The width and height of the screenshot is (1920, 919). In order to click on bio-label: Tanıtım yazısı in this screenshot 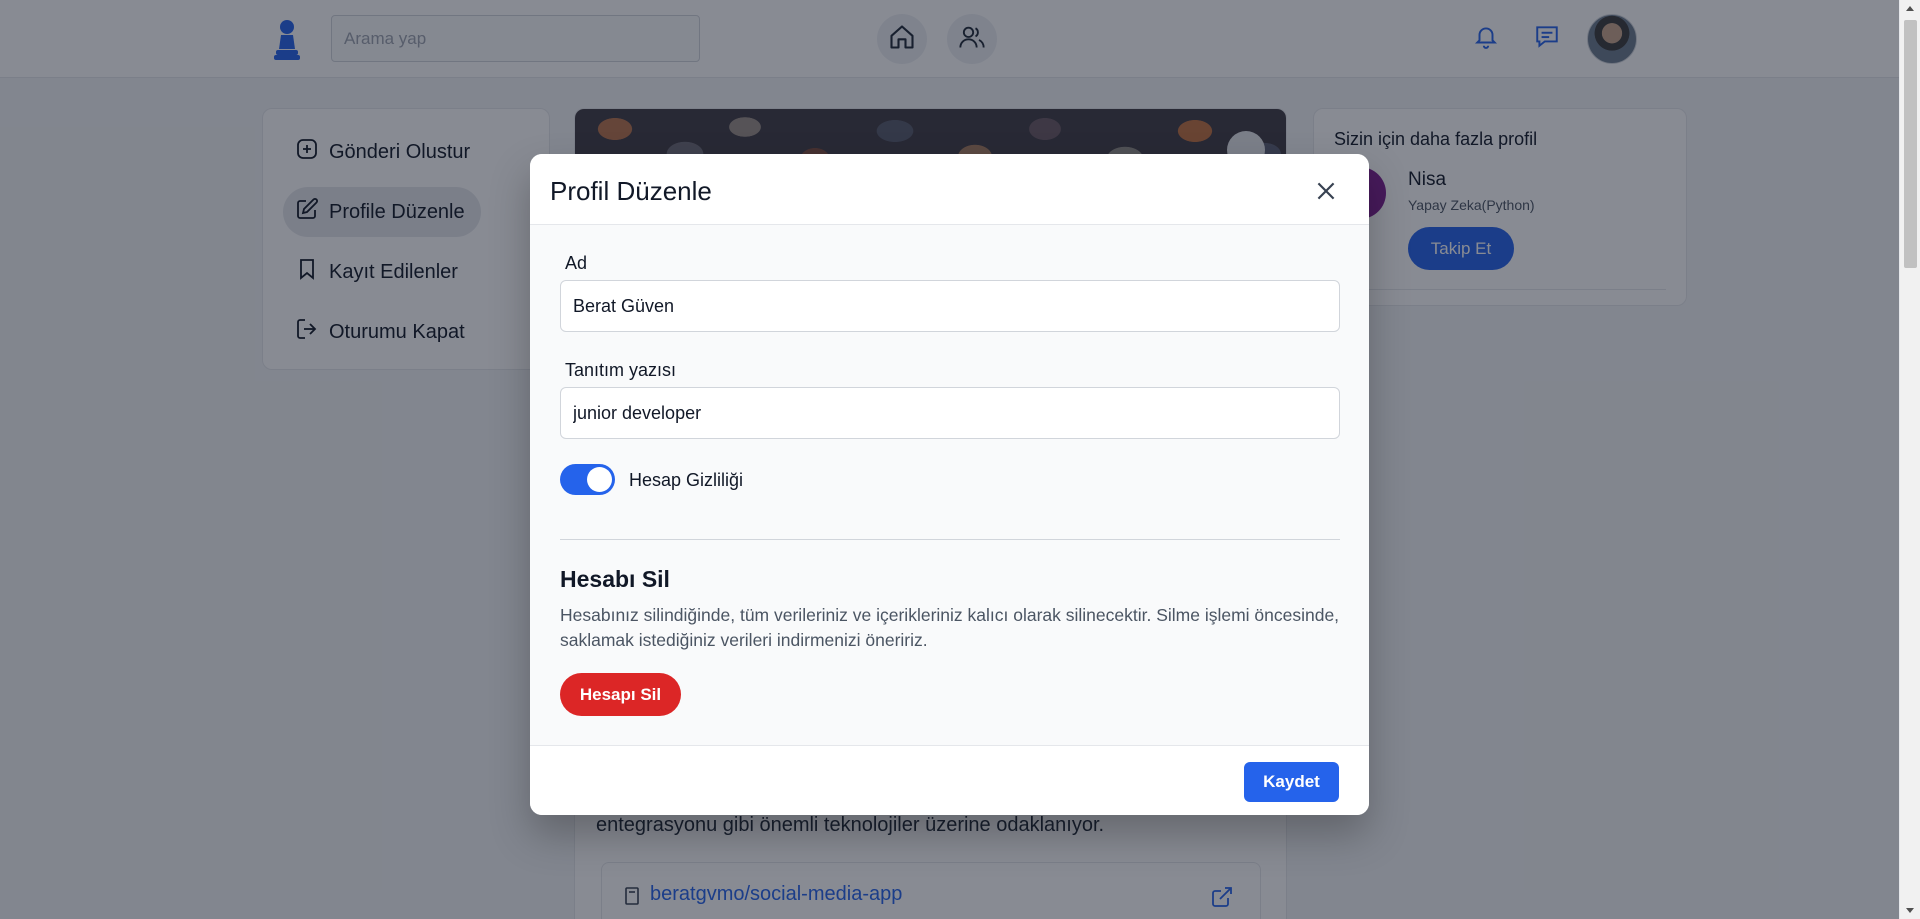, I will do `click(621, 370)`.